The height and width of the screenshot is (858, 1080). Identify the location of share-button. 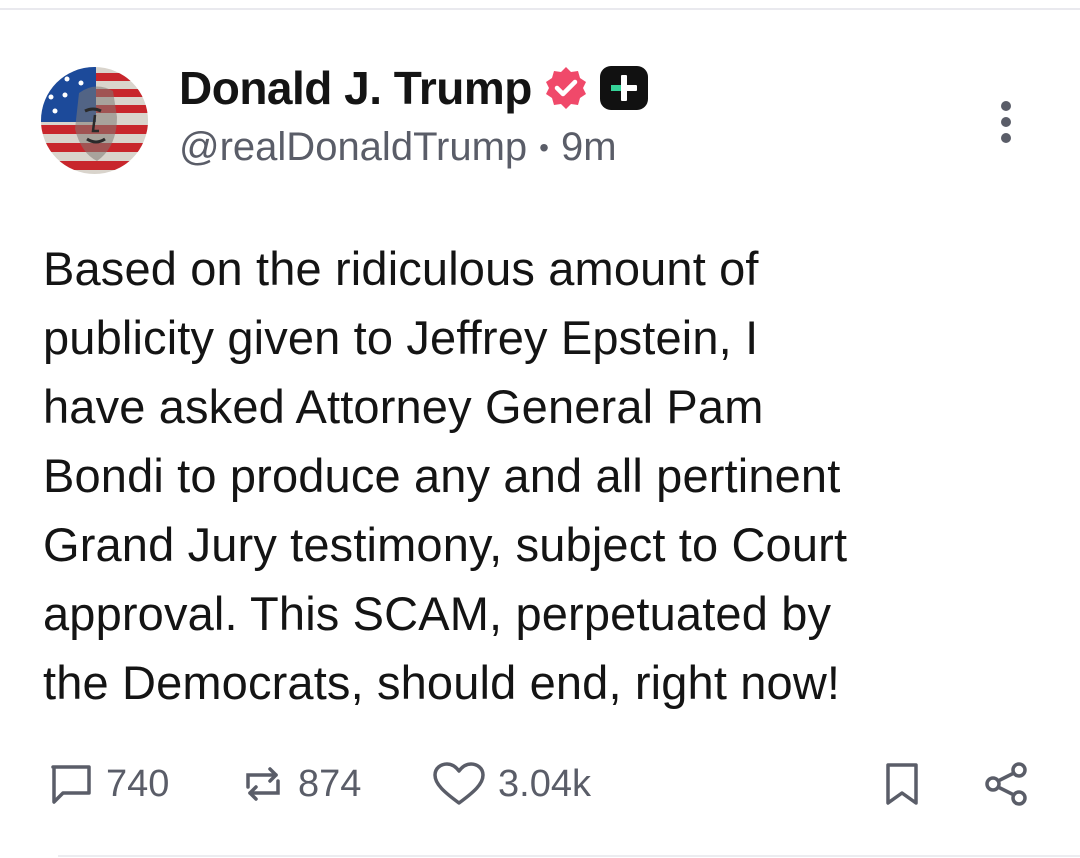
(1006, 784).